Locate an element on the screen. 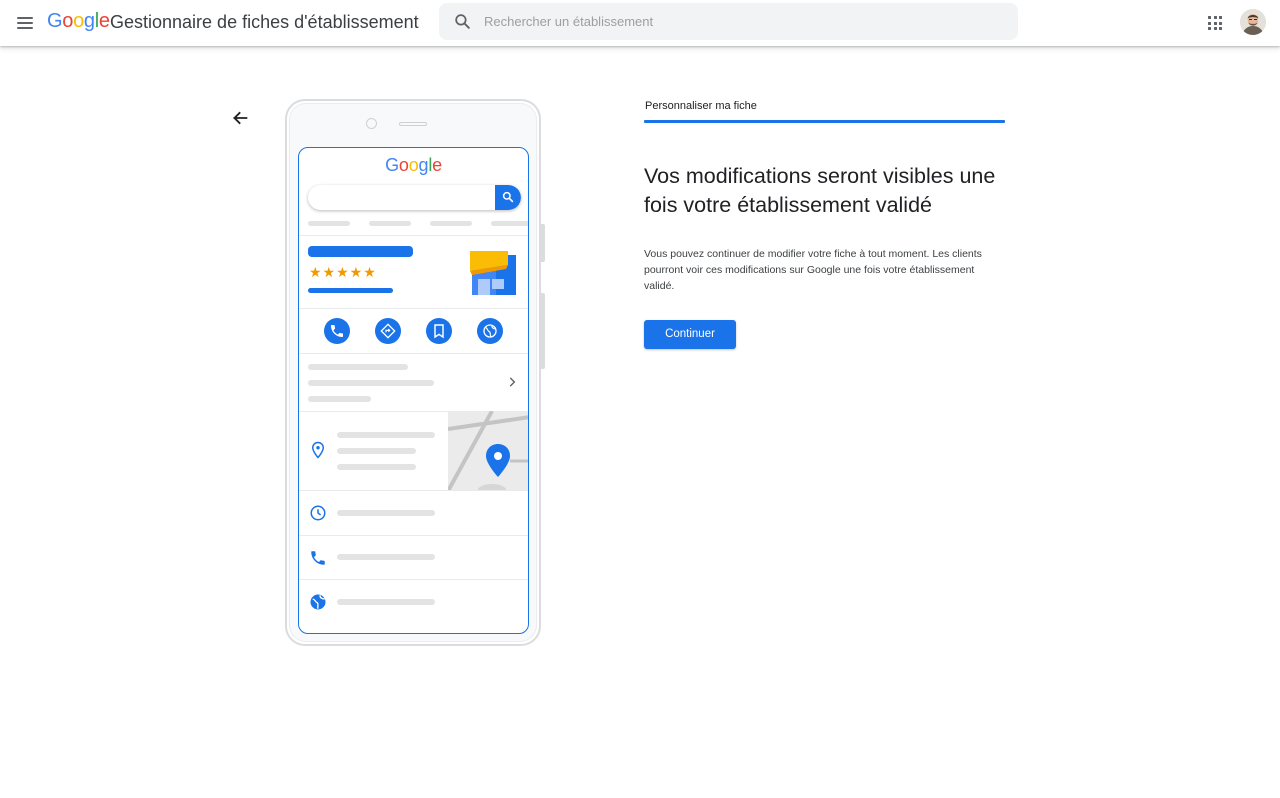 The width and height of the screenshot is (1280, 798). bookmark-icon is located at coordinates (439, 331).